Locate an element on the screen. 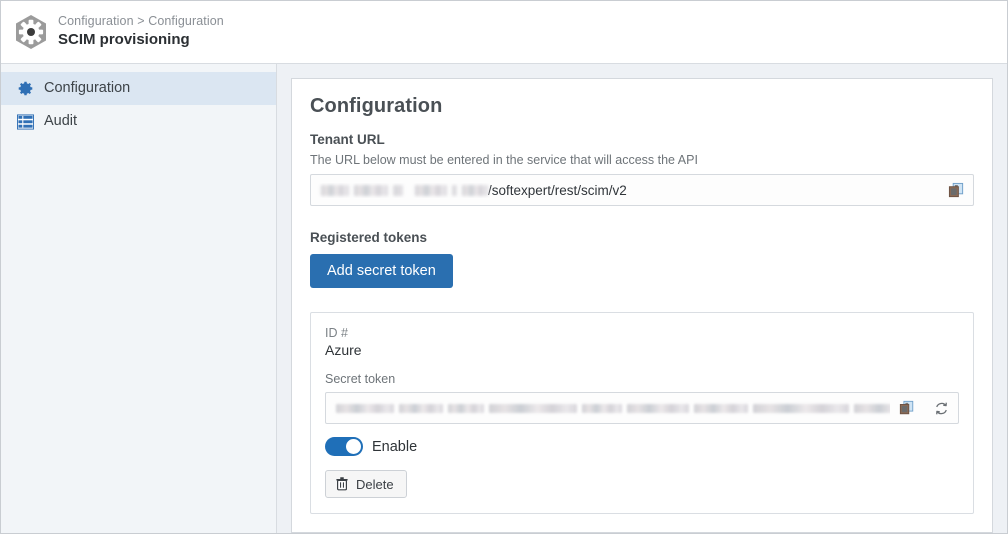  sidebar-item-label: Audit is located at coordinates (61, 121).